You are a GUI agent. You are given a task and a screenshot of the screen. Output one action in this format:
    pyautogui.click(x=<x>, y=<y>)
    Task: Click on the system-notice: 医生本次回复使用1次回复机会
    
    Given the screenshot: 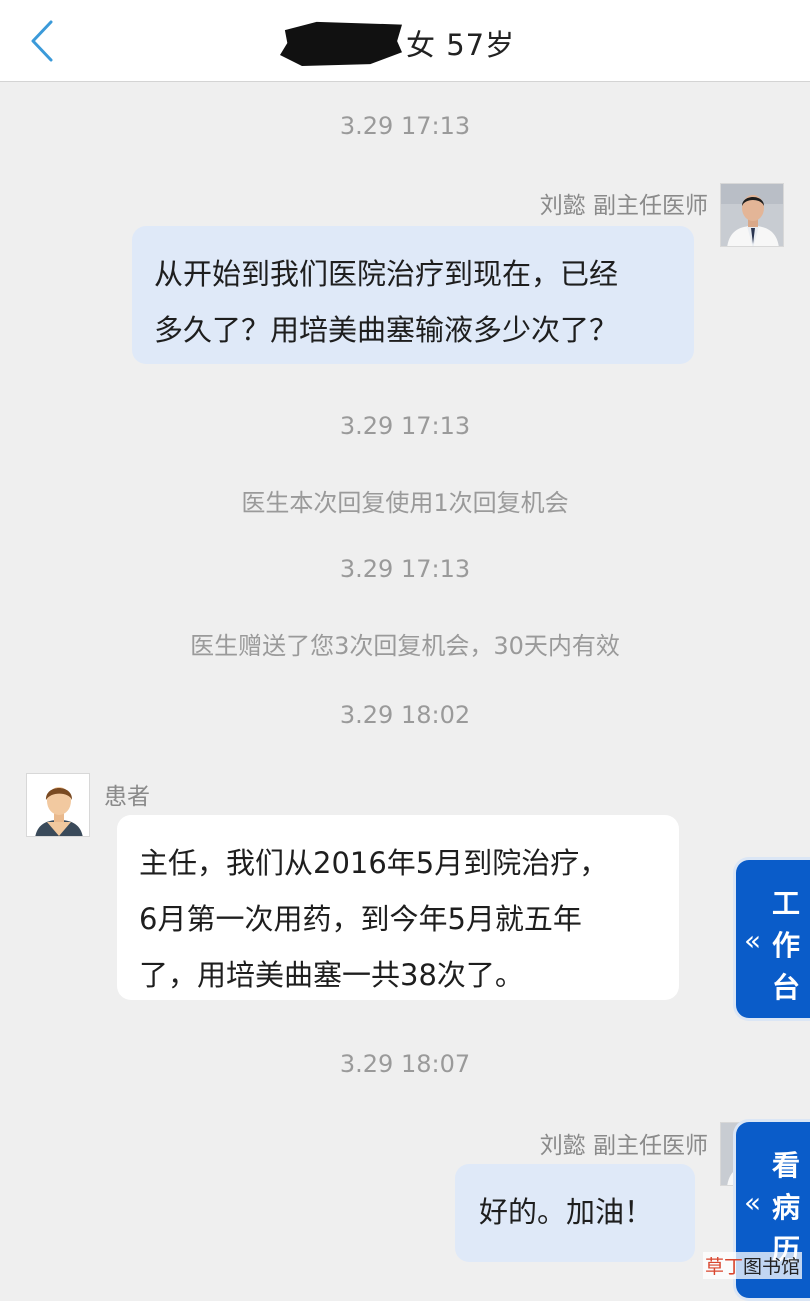 What is the action you would take?
    pyautogui.click(x=405, y=503)
    